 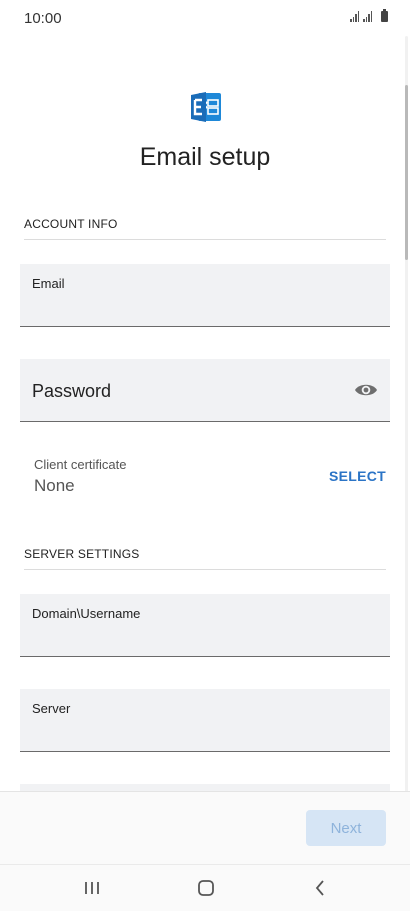 I want to click on signal-icon, so click(x=354, y=16).